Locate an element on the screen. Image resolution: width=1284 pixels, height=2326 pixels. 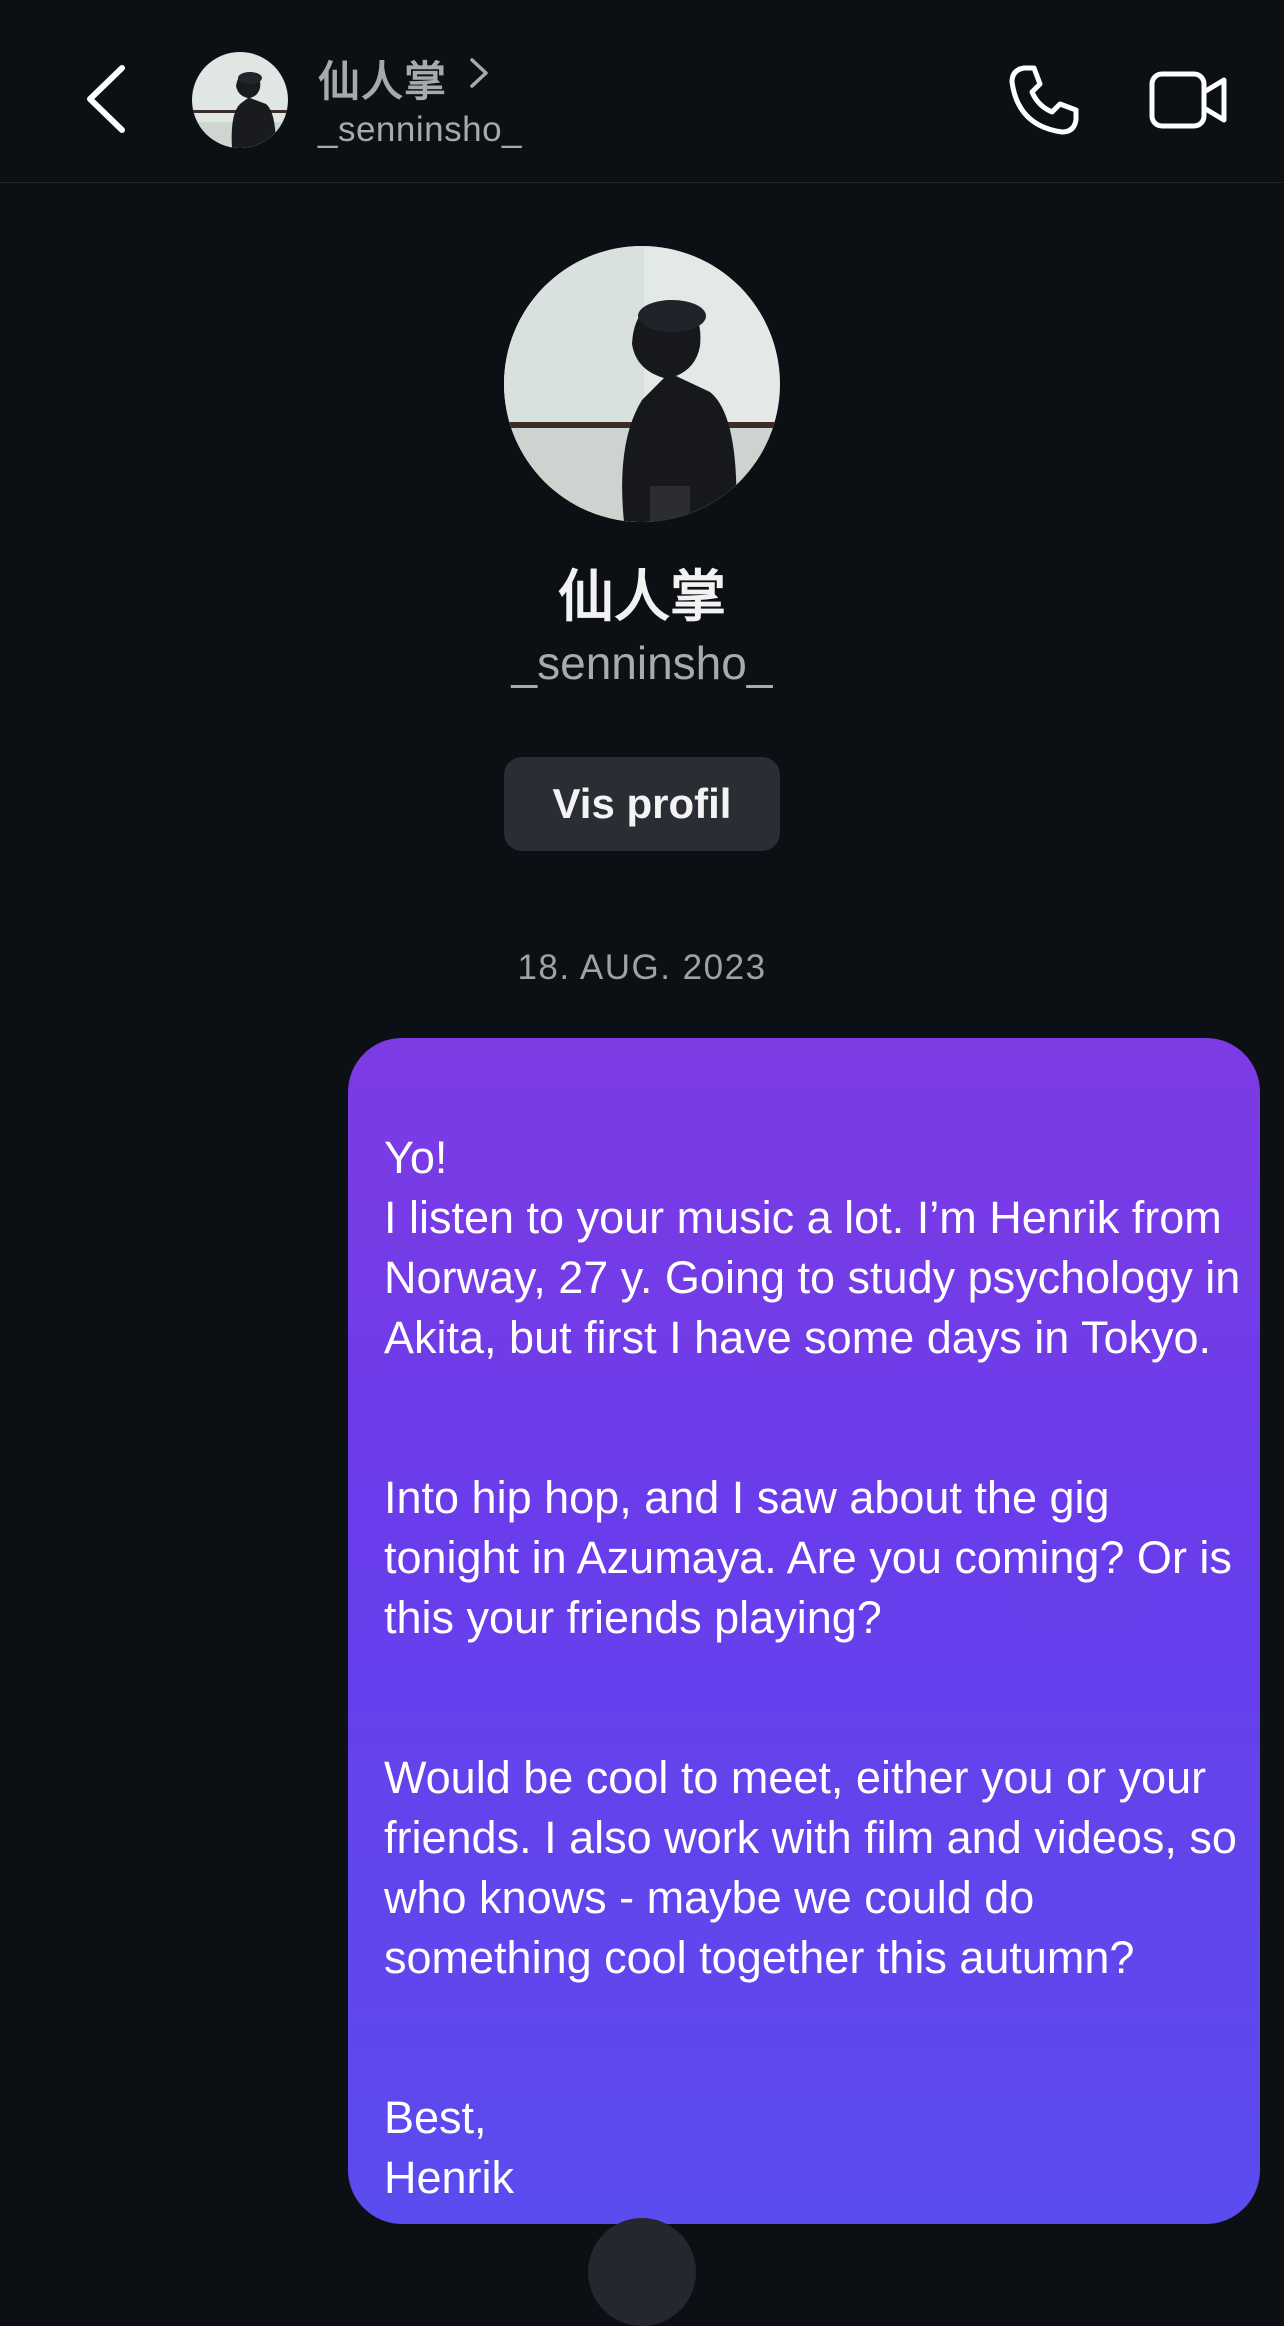
audio-call-button is located at coordinates (1044, 100).